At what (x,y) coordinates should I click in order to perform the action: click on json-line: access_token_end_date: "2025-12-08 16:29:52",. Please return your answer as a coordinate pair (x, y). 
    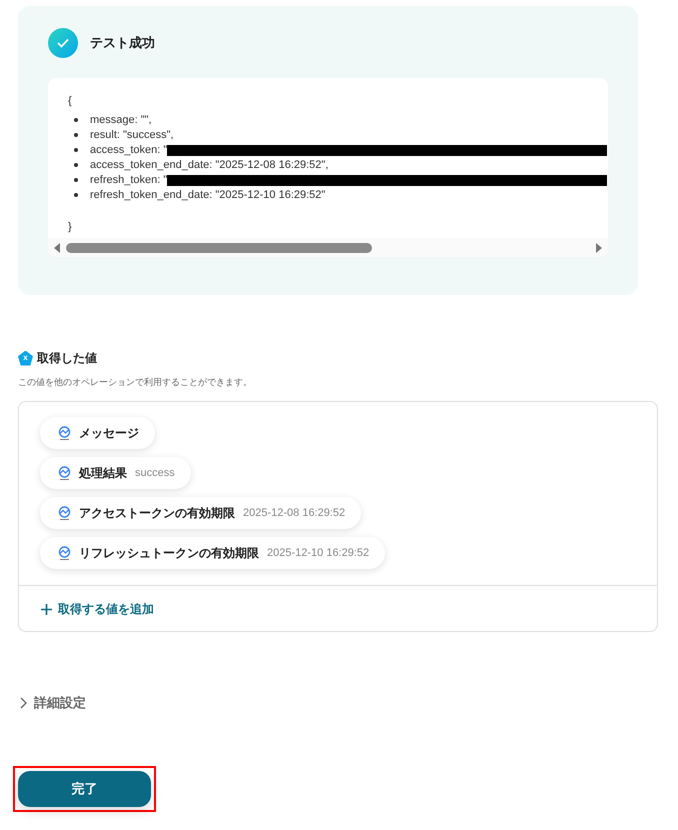
    Looking at the image, I should click on (209, 165).